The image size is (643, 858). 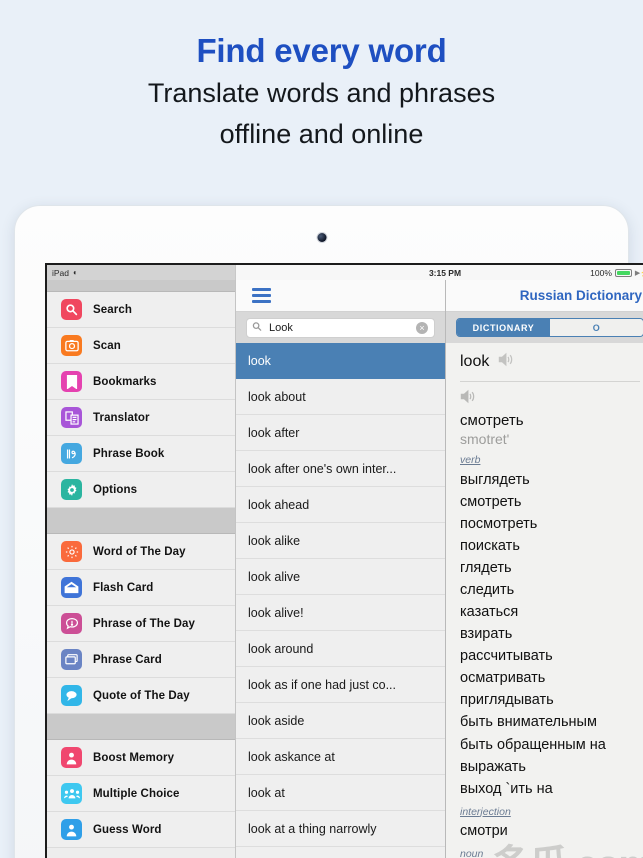 I want to click on list-item: look alive, so click(x=340, y=577).